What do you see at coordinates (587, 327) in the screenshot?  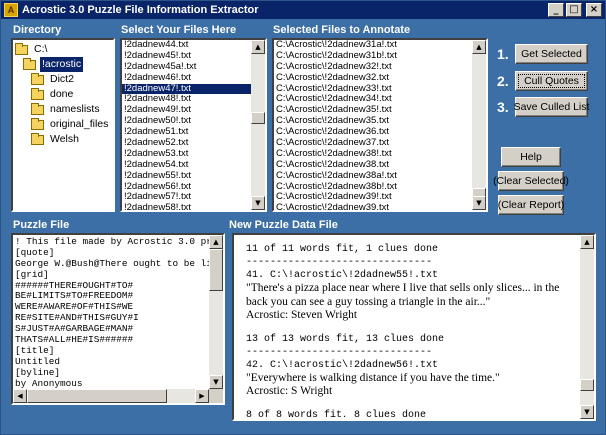 I see `report-scrollbar: ▲ ▼` at bounding box center [587, 327].